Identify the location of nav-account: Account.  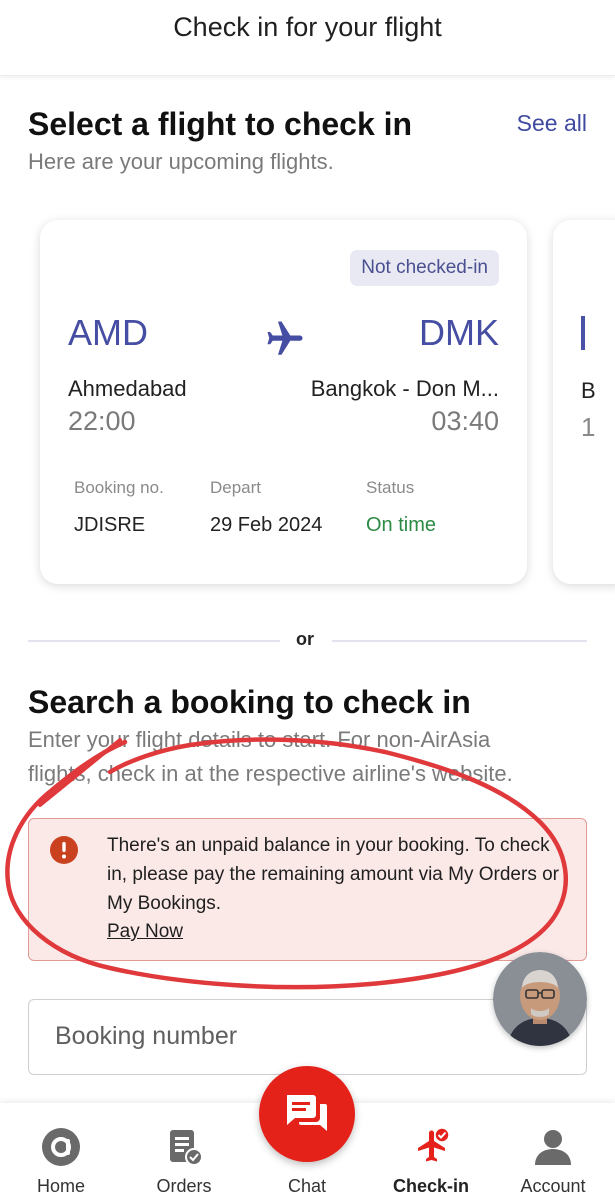
(553, 1151).